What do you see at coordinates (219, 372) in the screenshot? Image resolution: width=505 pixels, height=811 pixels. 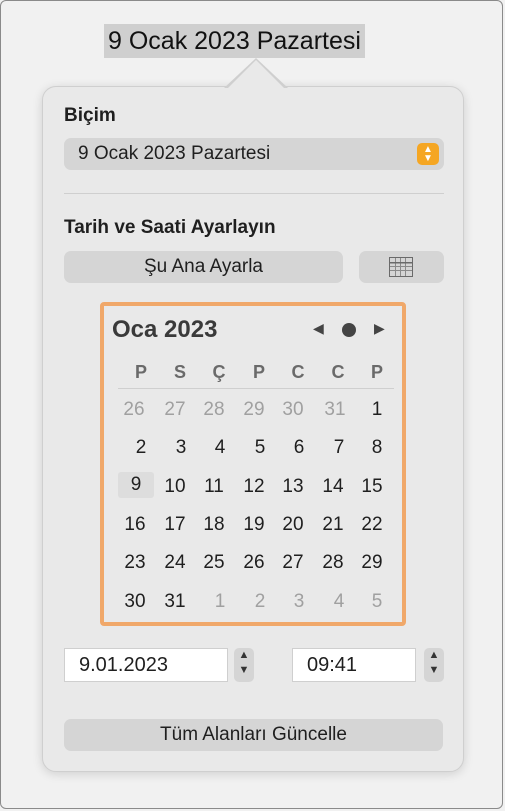 I see `weekday-label: Ç` at bounding box center [219, 372].